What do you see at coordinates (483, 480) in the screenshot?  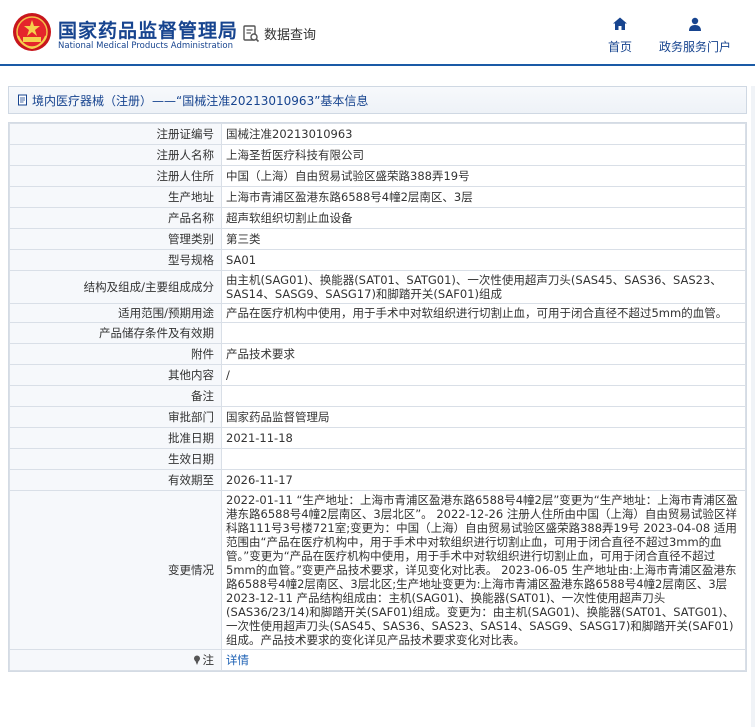 I see `row-value: 2026-11-17` at bounding box center [483, 480].